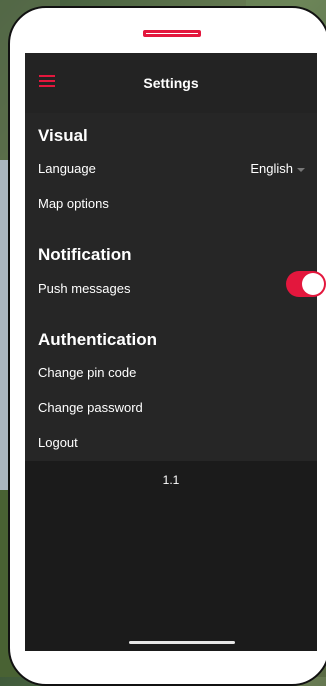 This screenshot has width=326, height=686. I want to click on push-messages-label: Push messages, so click(84, 288).